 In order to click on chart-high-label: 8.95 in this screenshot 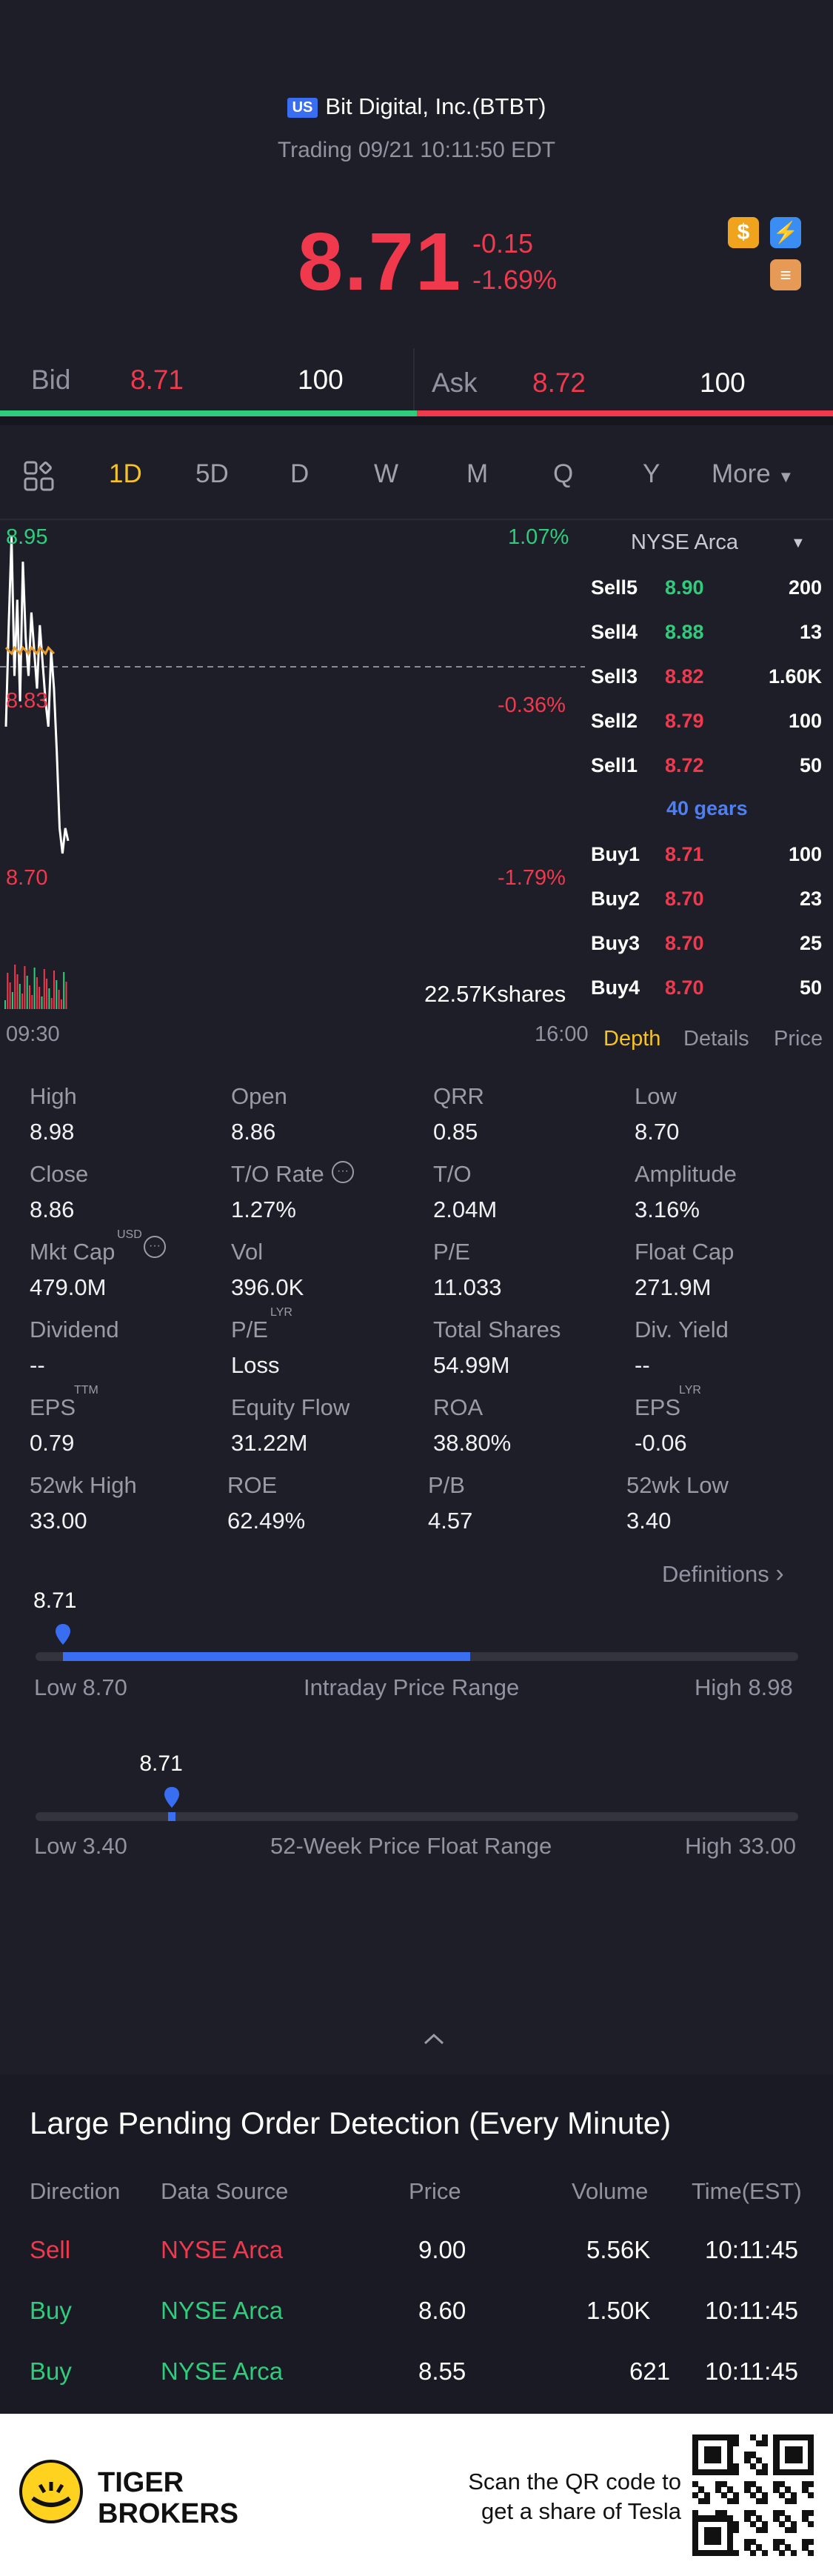, I will do `click(27, 537)`.